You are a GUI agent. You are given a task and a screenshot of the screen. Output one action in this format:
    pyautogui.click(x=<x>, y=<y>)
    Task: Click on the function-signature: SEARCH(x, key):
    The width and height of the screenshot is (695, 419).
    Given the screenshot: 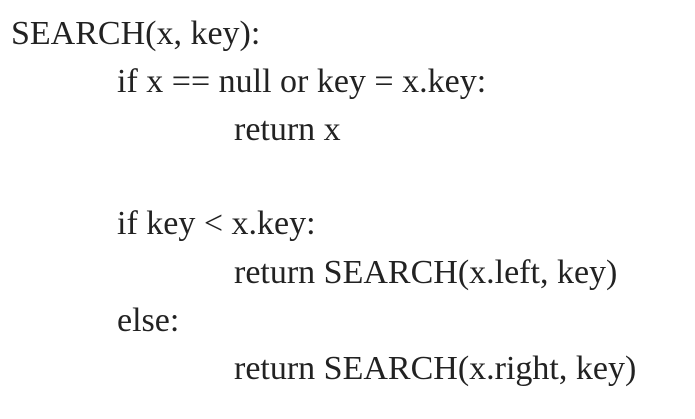 What is the action you would take?
    pyautogui.click(x=136, y=33)
    